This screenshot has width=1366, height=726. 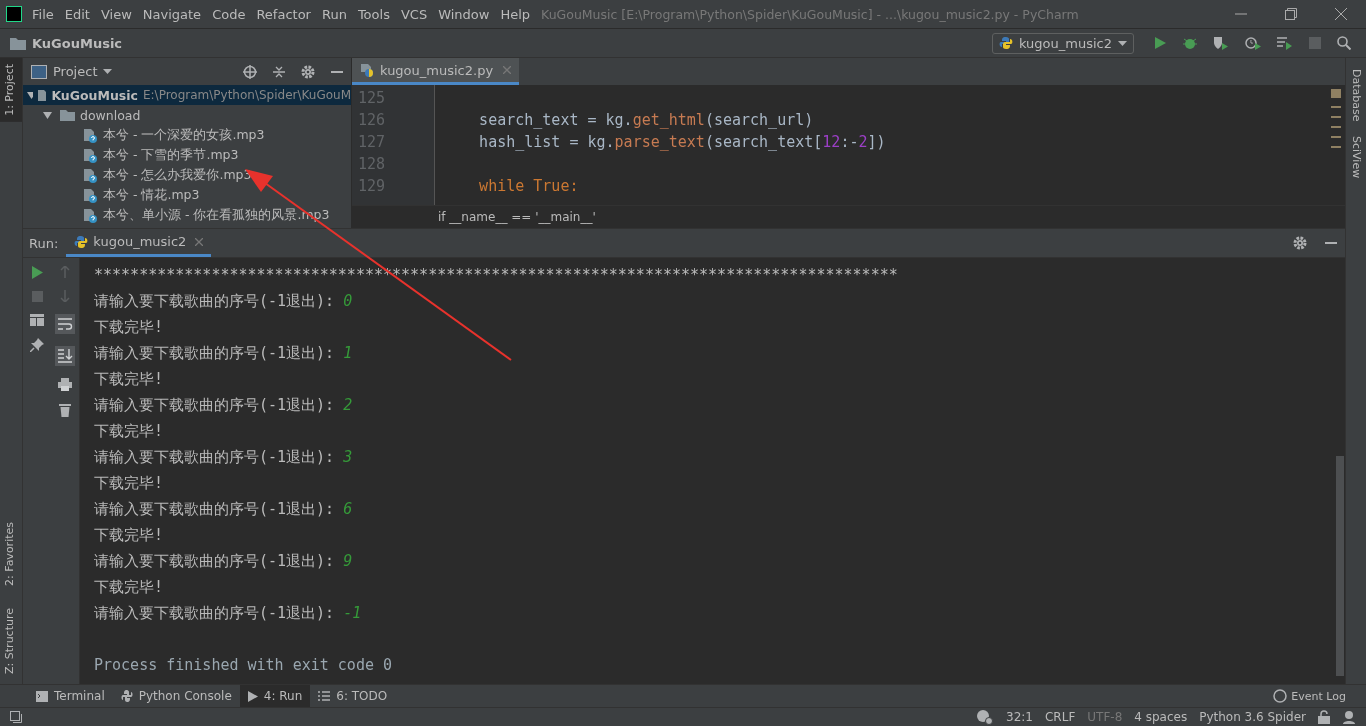 What do you see at coordinates (353, 696) in the screenshot?
I see `tool-window-tab: 6: TODO` at bounding box center [353, 696].